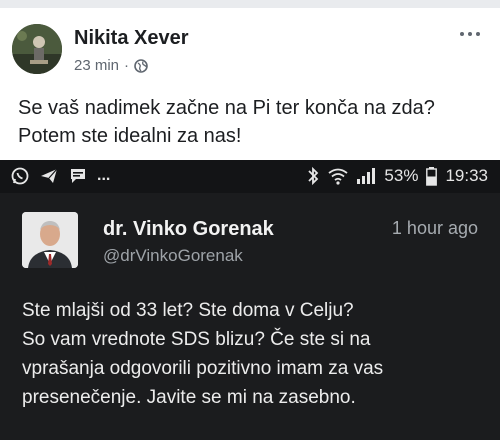  What do you see at coordinates (196, 339) in the screenshot?
I see `tweet-text-line: So vam vrednote SDS blizu? Če ste si na` at bounding box center [196, 339].